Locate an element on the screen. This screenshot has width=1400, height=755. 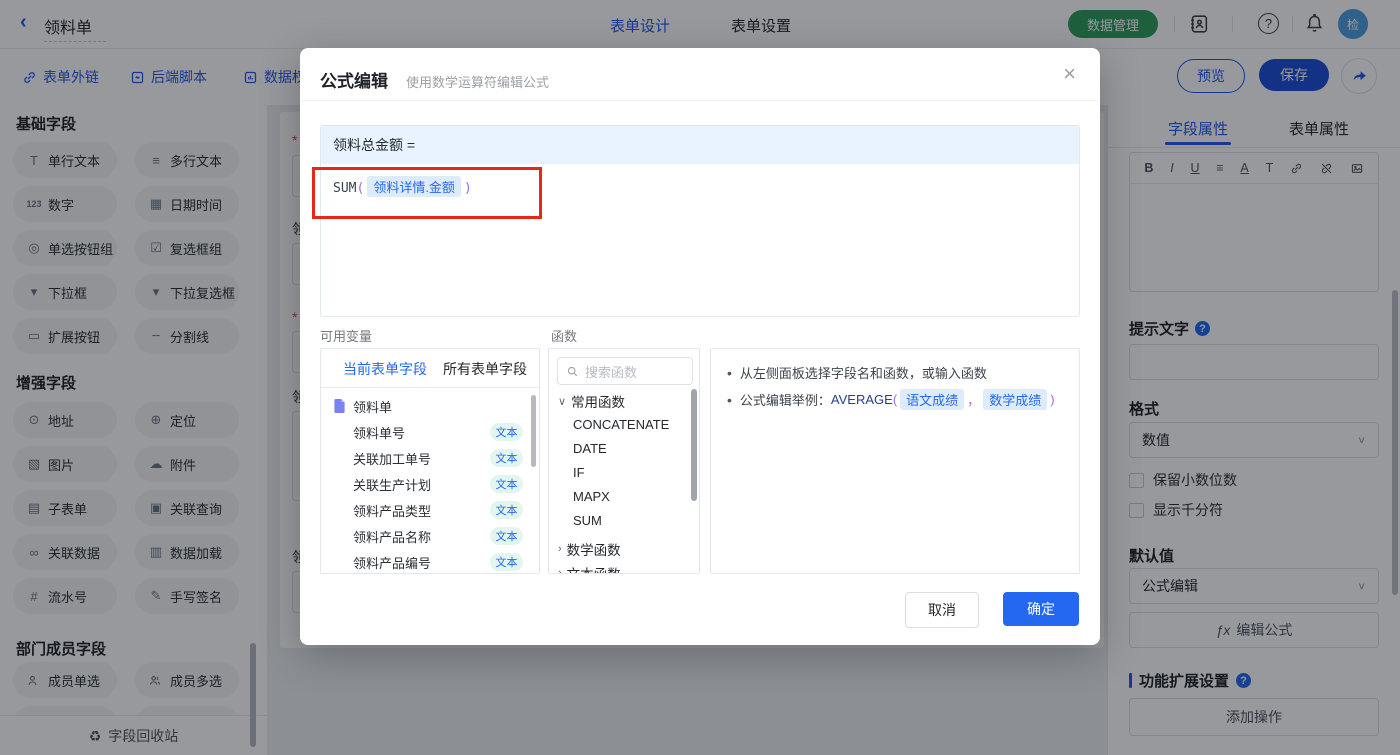
group-label: 常用函数 is located at coordinates (598, 402).